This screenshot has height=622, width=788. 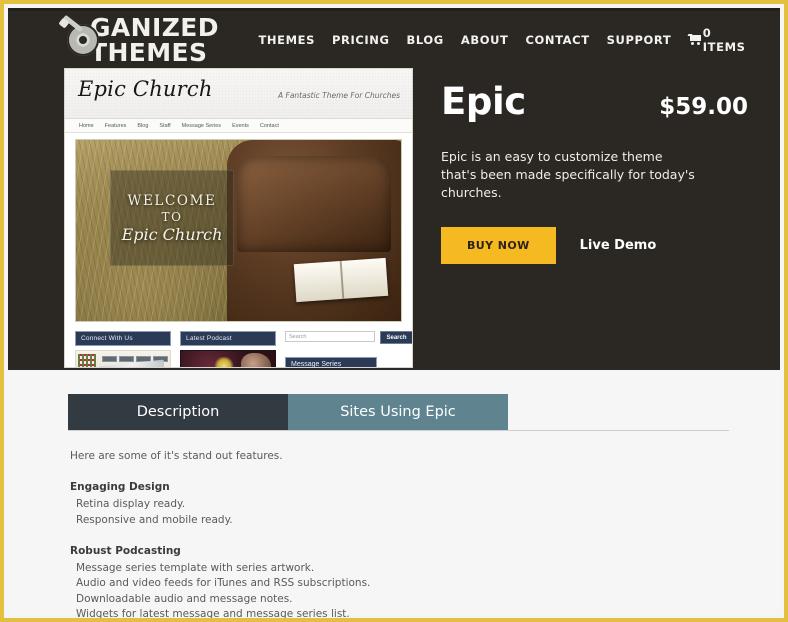 I want to click on preview-hero-overlay: WELCOME TO Epic Church, so click(x=172, y=218).